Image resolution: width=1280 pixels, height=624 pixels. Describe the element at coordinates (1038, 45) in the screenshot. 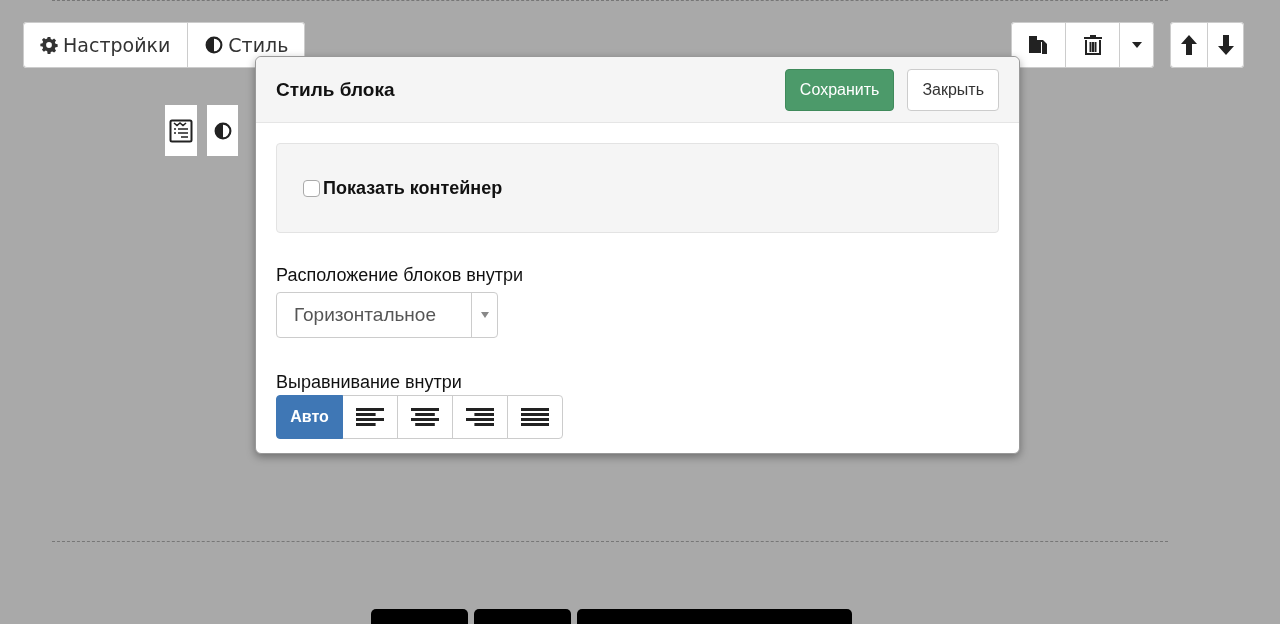

I see `copy-icon` at that location.